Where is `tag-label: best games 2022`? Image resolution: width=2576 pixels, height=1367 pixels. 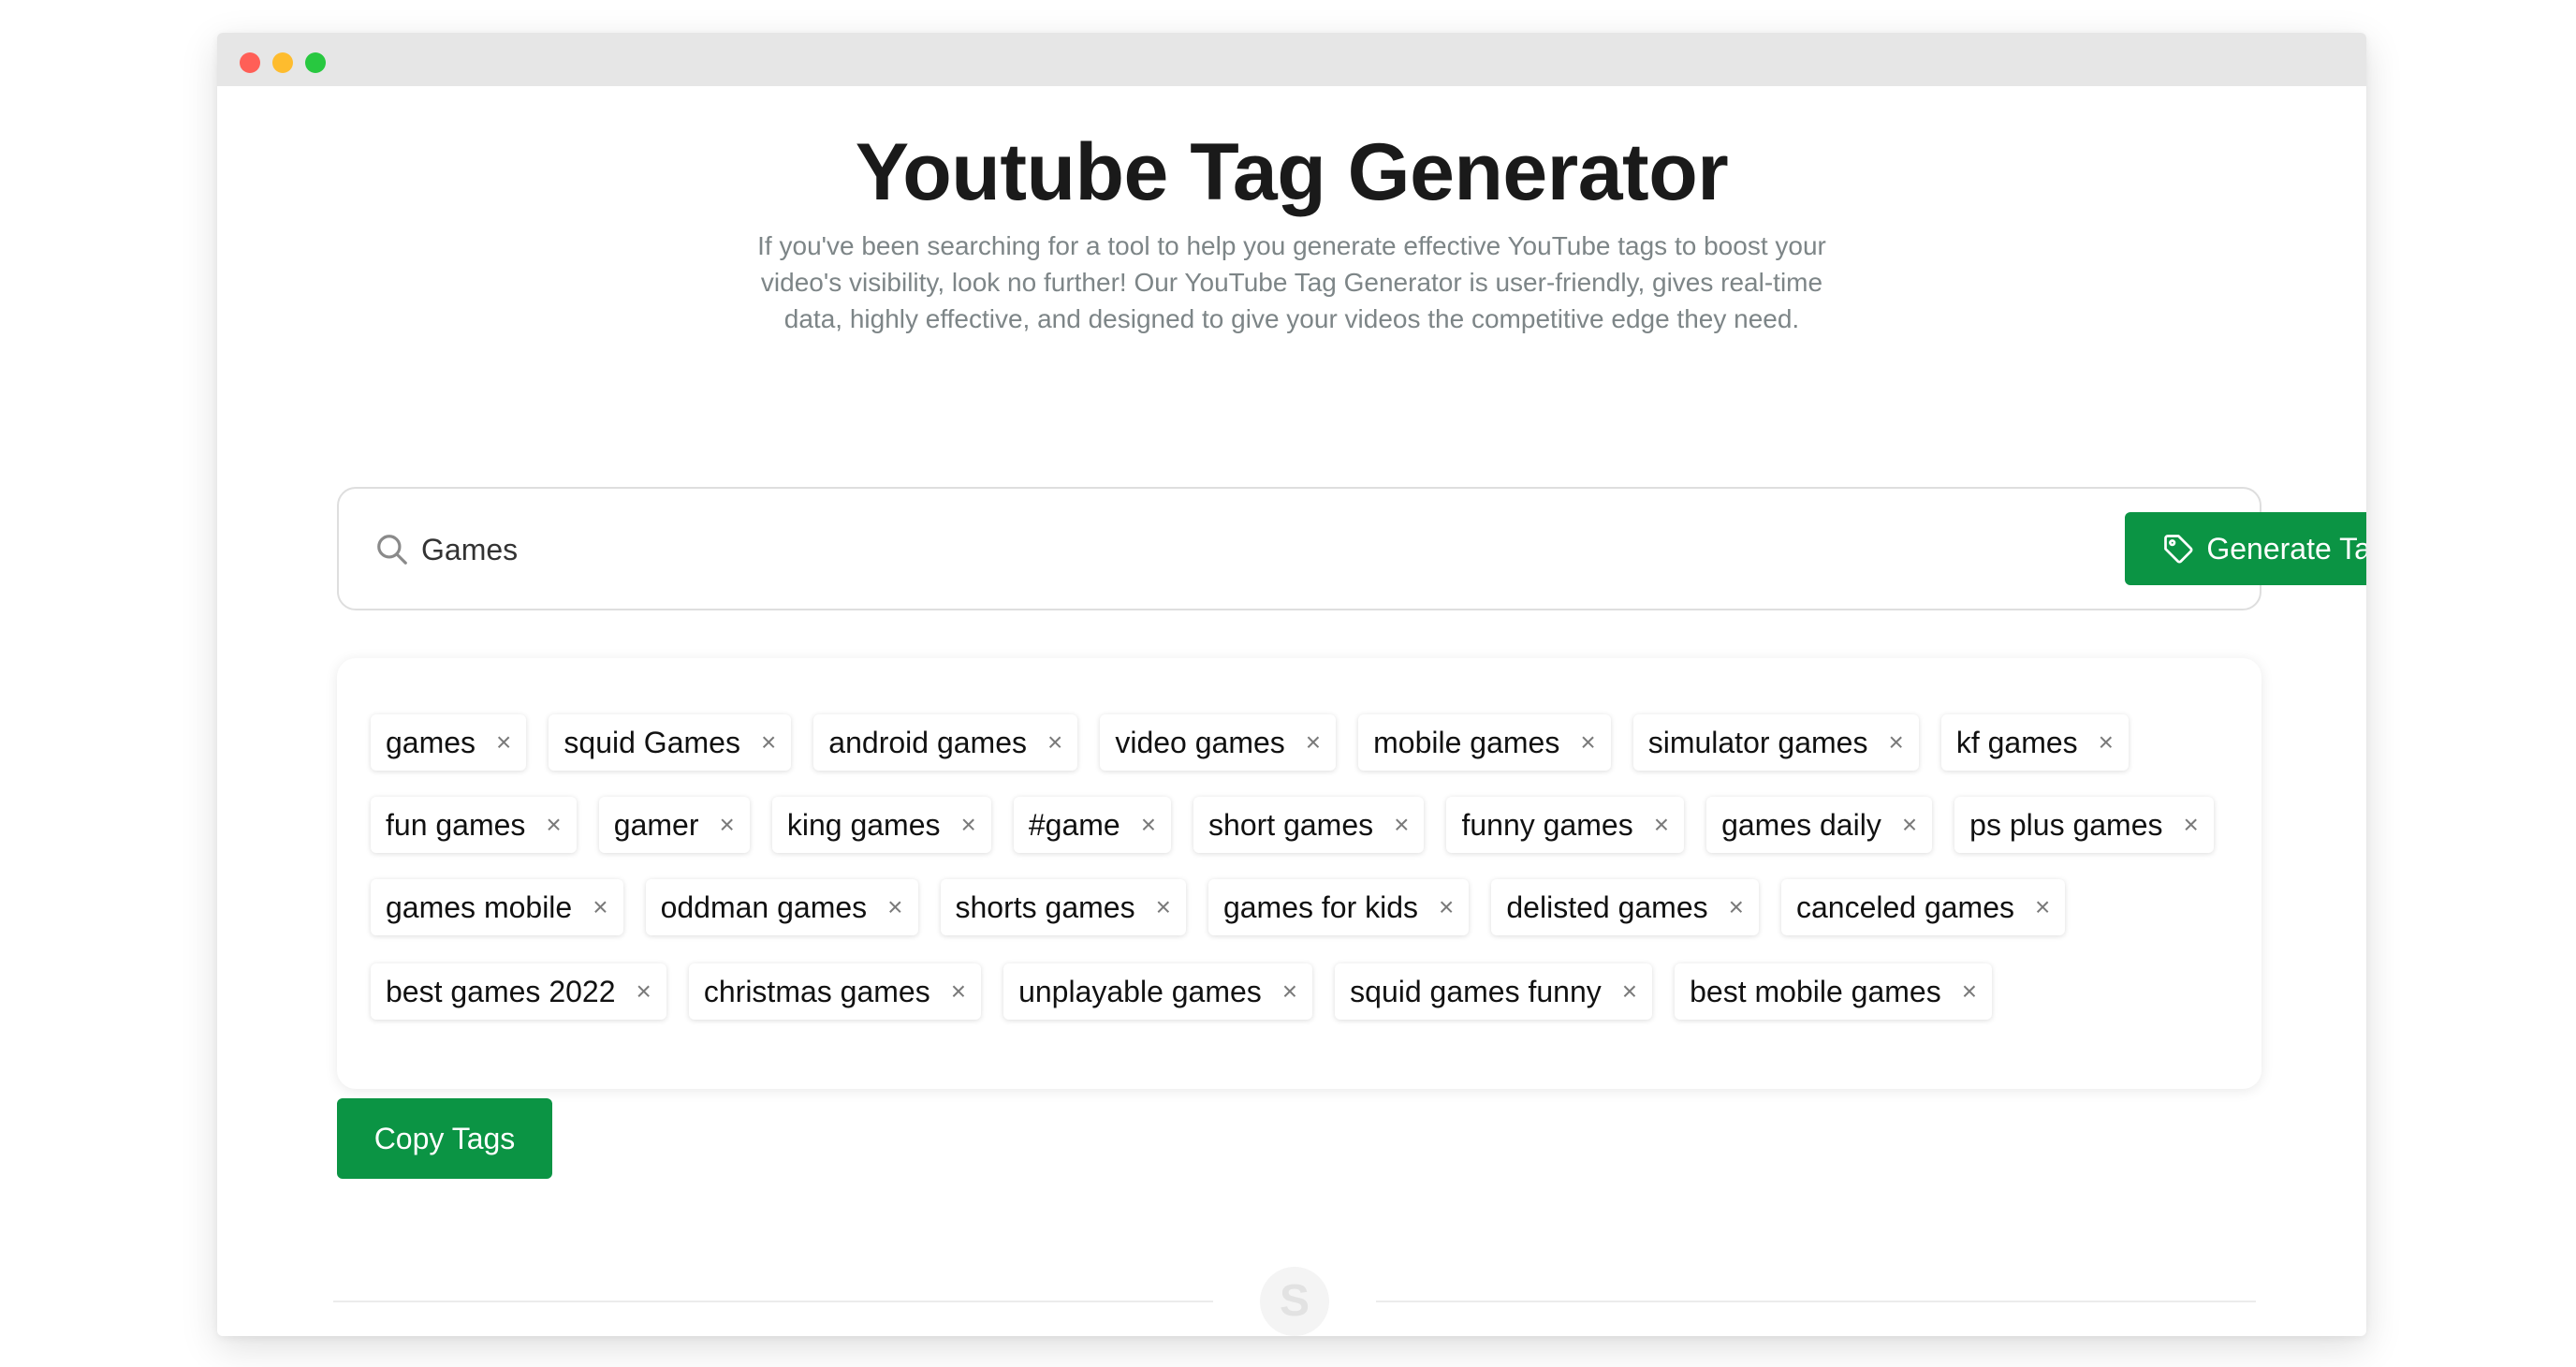
tag-label: best games 2022 is located at coordinates (501, 991).